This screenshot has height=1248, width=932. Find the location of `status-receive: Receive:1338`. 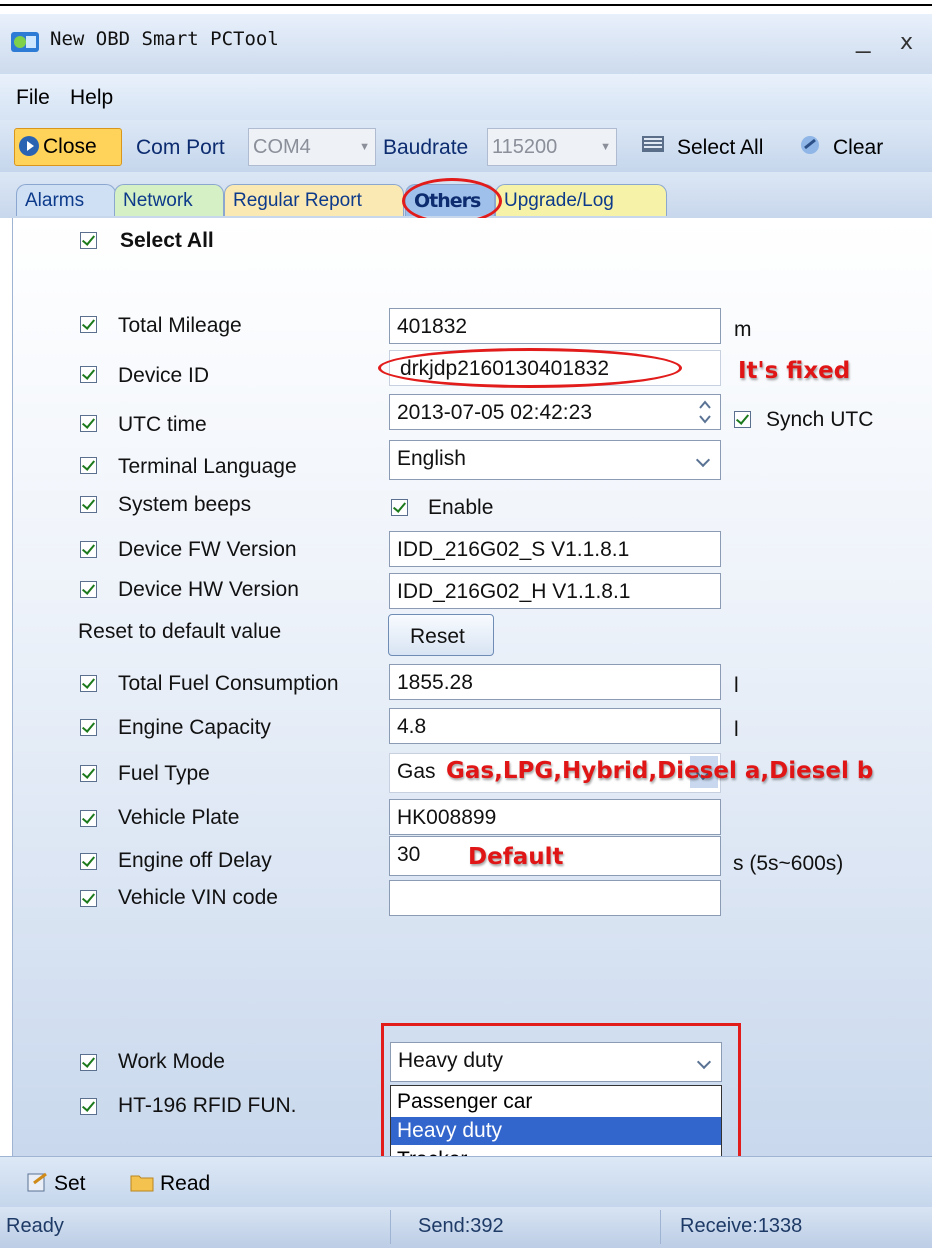

status-receive: Receive:1338 is located at coordinates (741, 1226).